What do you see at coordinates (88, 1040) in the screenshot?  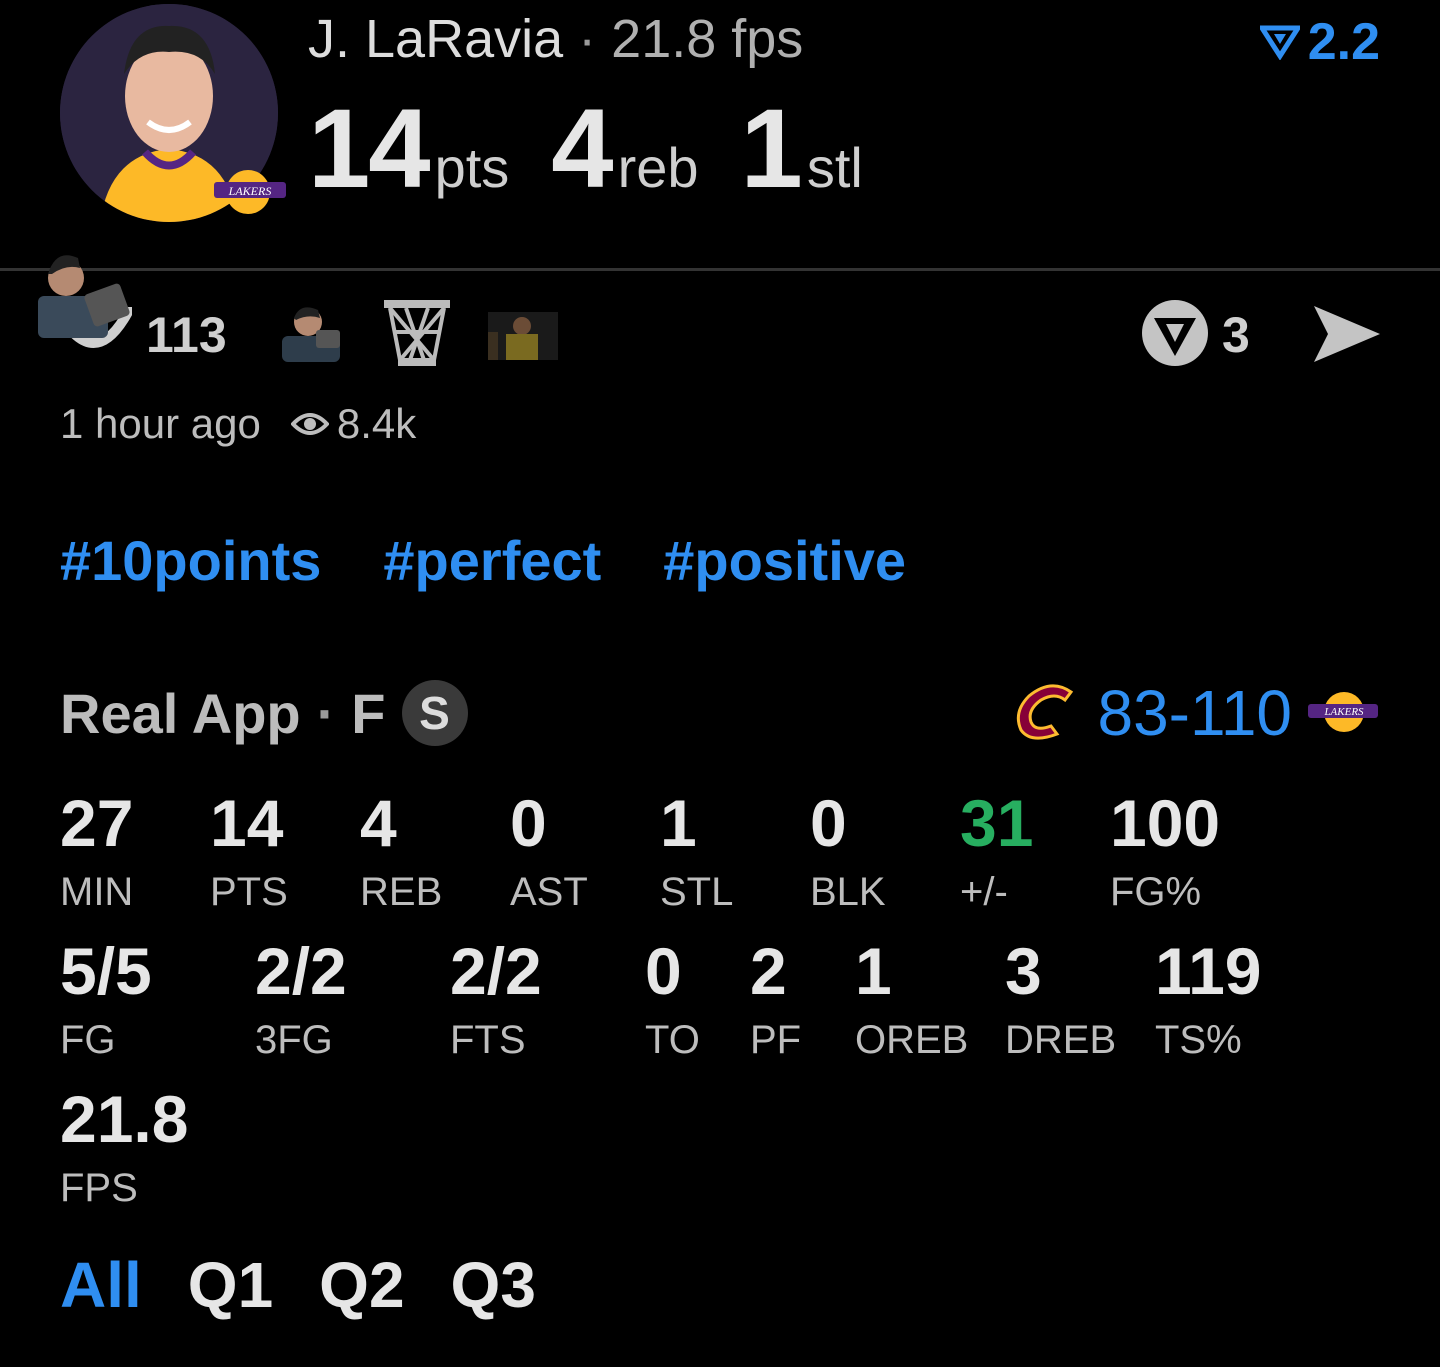 I see `stat-label: FG` at bounding box center [88, 1040].